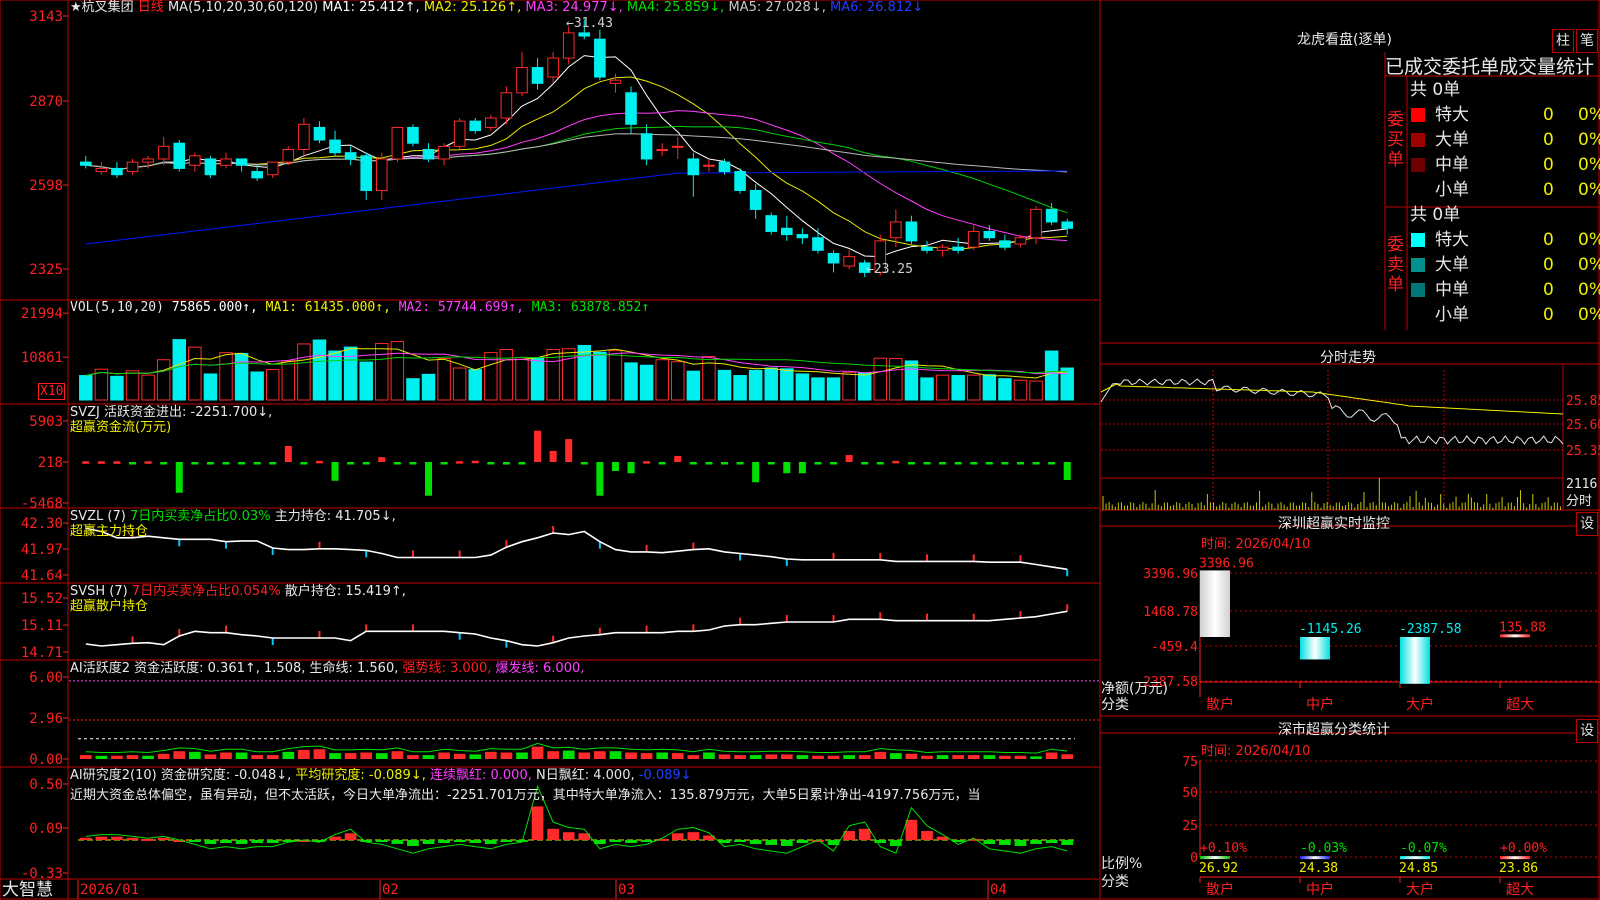  What do you see at coordinates (1218, 868) in the screenshot?
I see `sz-class-value-label: 26.92` at bounding box center [1218, 868].